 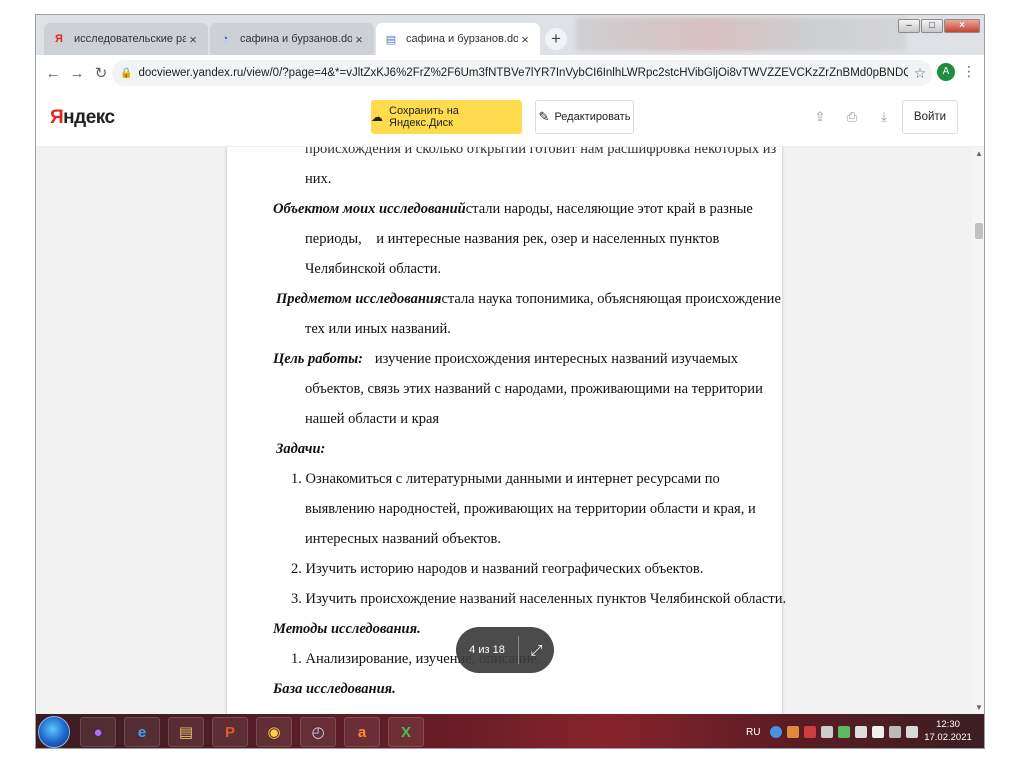 What do you see at coordinates (406, 732) in the screenshot?
I see `excel-icon: X` at bounding box center [406, 732].